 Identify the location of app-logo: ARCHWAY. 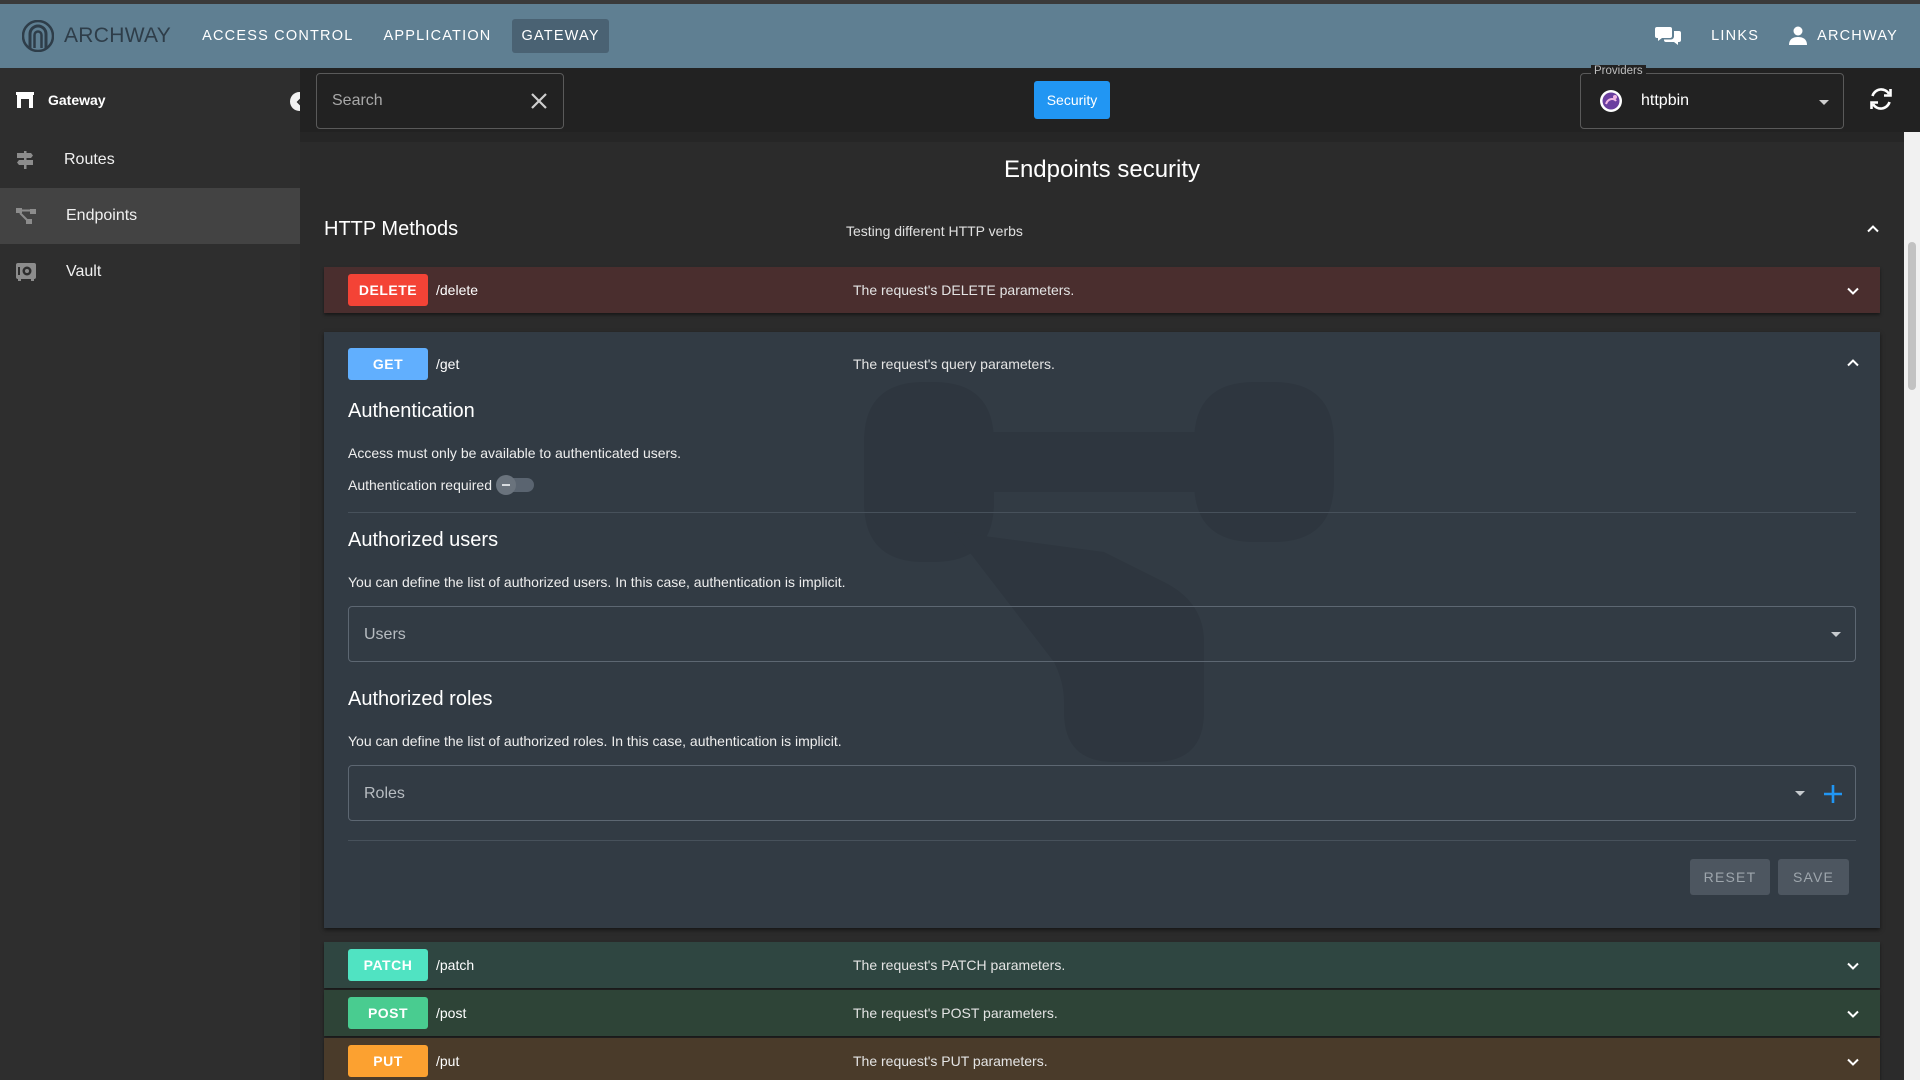
(96, 36).